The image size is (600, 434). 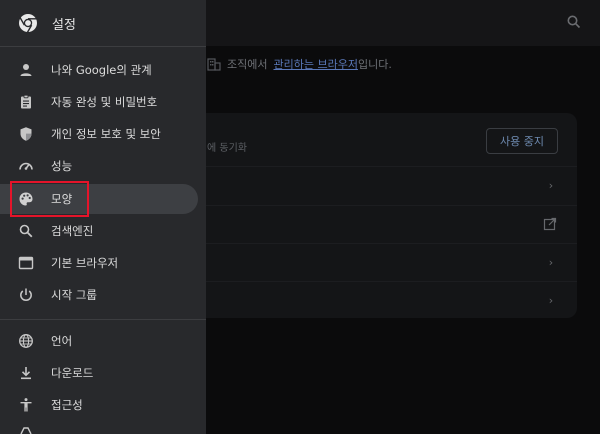 I want to click on clipboard-icon, so click(x=26, y=101).